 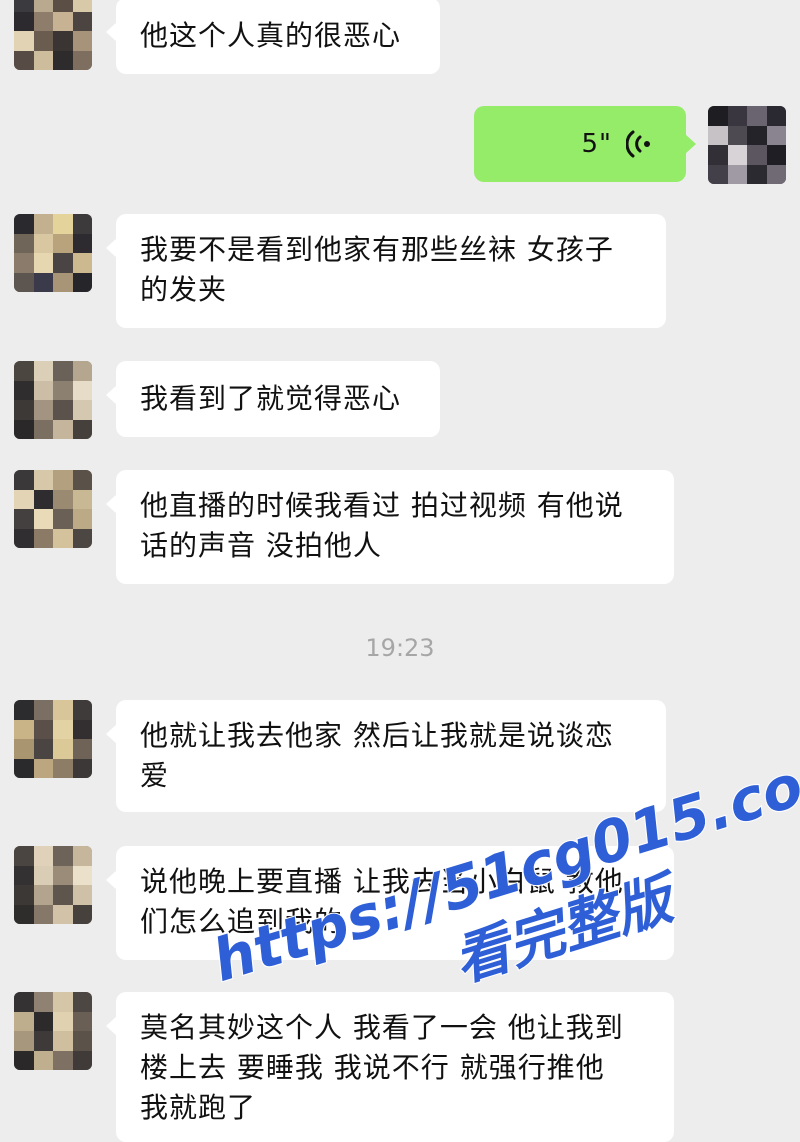 I want to click on message-text-line: 爱, so click(x=155, y=775).